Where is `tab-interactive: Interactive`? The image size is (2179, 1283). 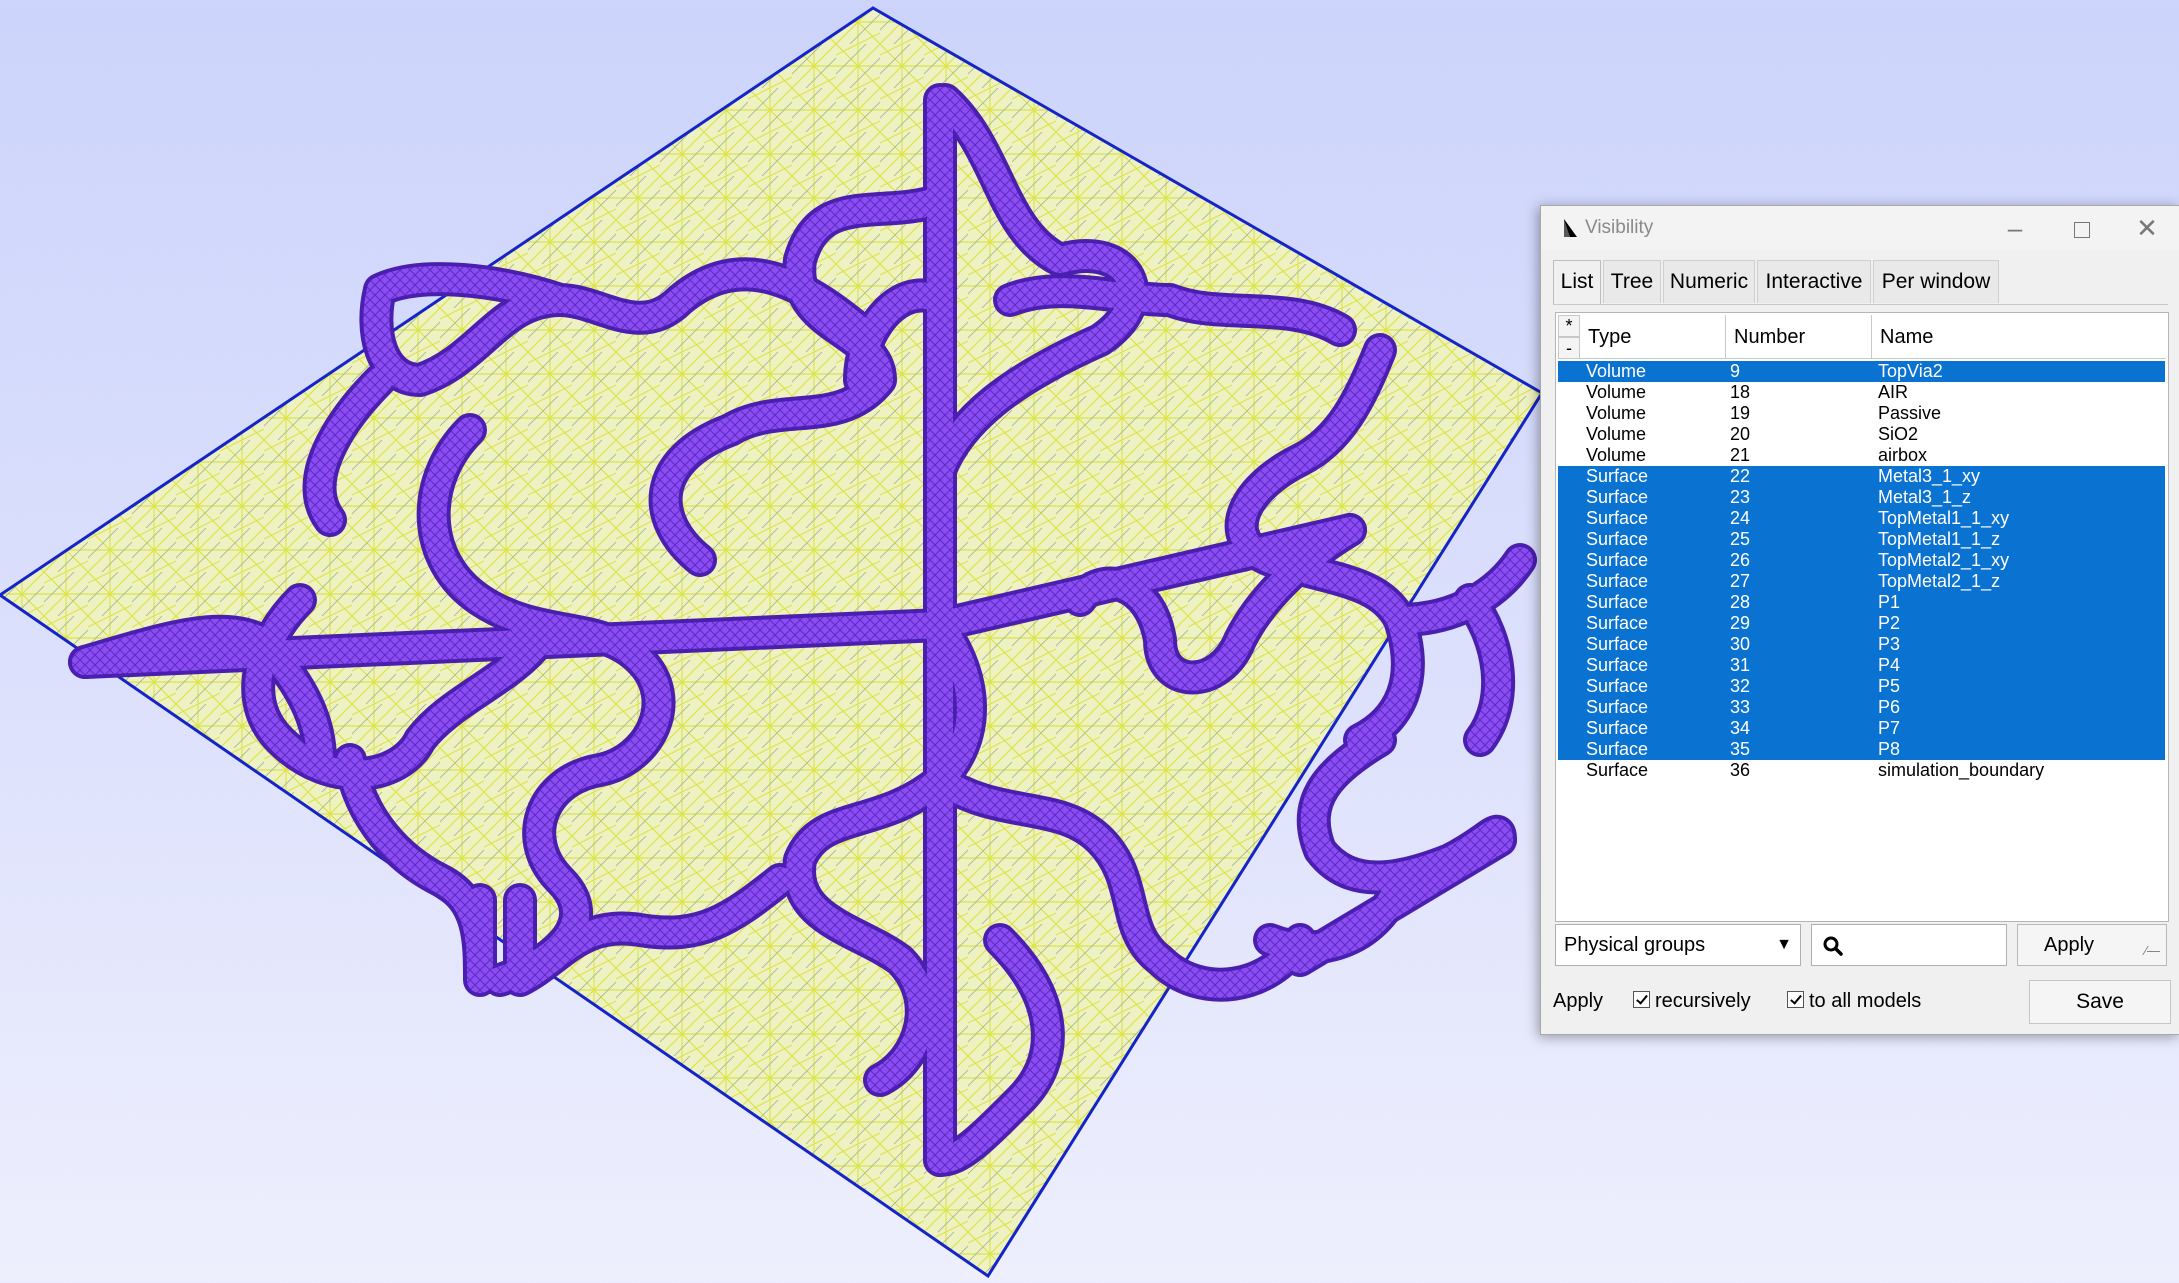
tab-interactive: Interactive is located at coordinates (1814, 281).